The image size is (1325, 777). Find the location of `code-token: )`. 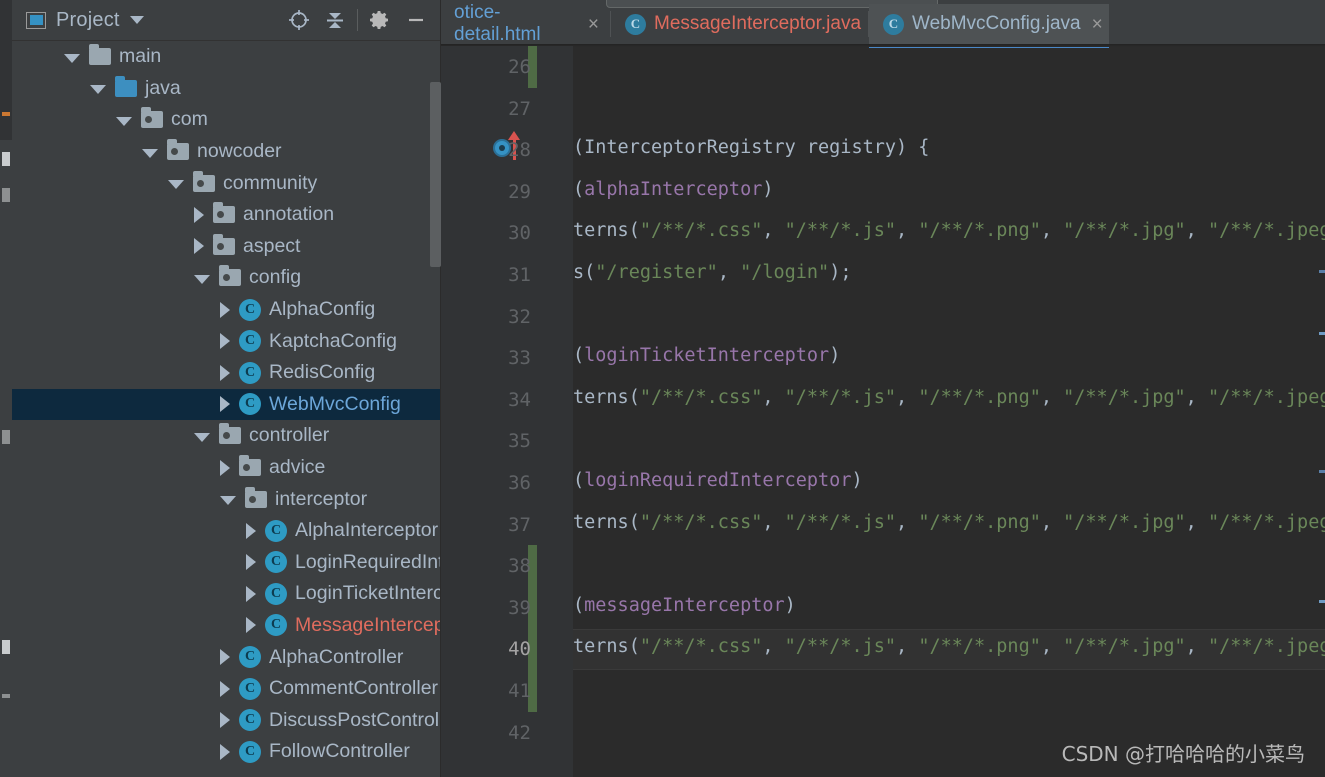

code-token: ) is located at coordinates (790, 605).